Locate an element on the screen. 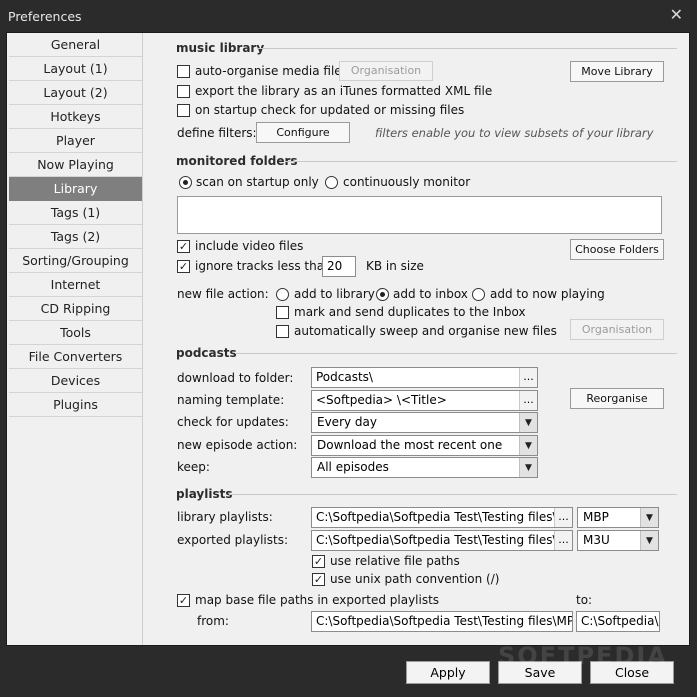 Image resolution: width=697 pixels, height=697 pixels. auto-organise-checkbox is located at coordinates (183, 71).